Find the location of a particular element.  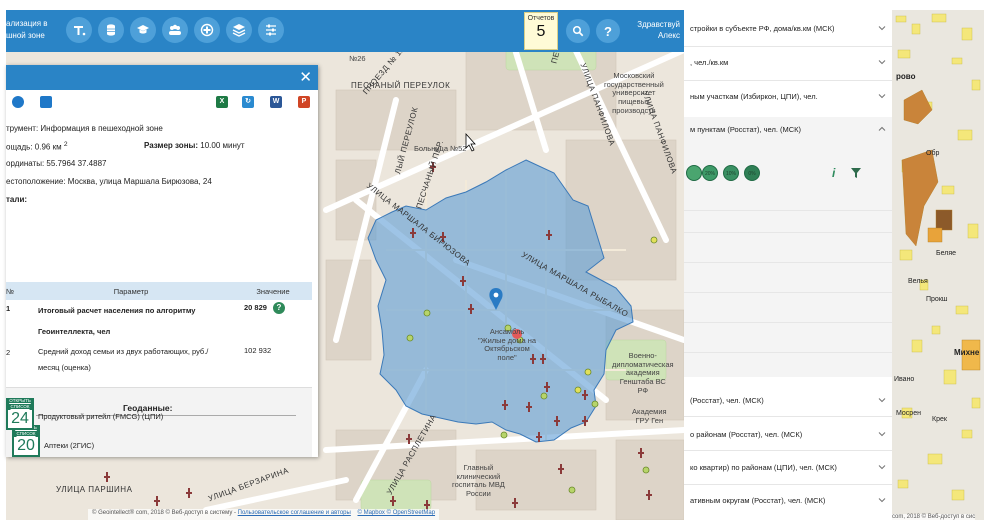

text-icon is located at coordinates (80, 31).